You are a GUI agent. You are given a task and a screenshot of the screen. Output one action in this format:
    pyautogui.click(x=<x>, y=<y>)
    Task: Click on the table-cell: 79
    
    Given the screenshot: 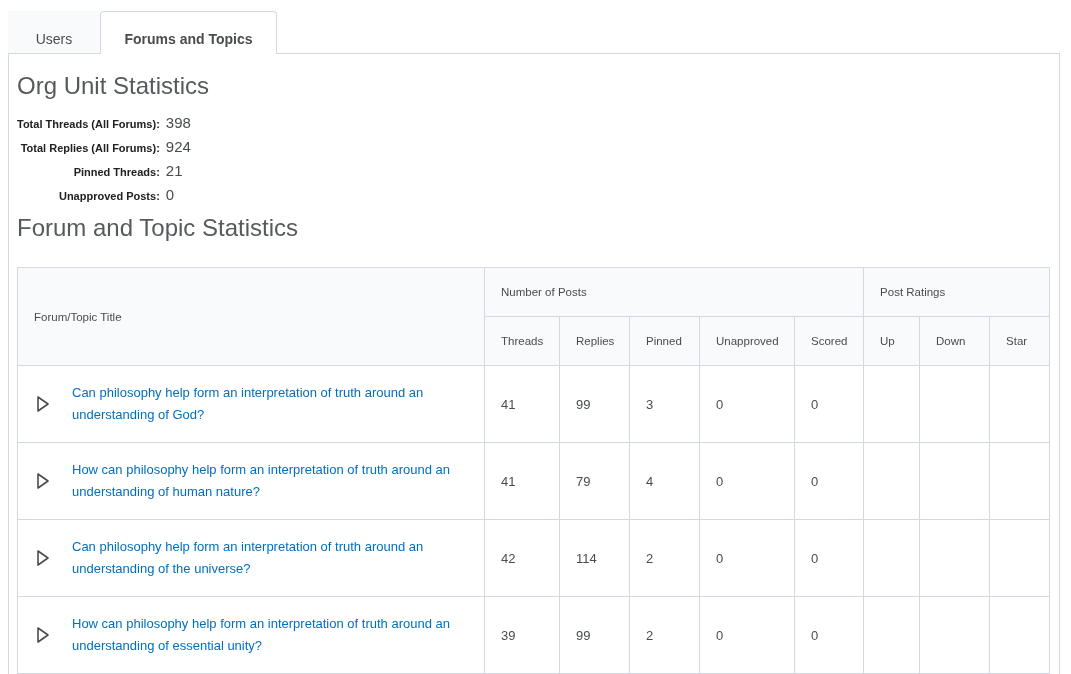 What is the action you would take?
    pyautogui.click(x=594, y=481)
    